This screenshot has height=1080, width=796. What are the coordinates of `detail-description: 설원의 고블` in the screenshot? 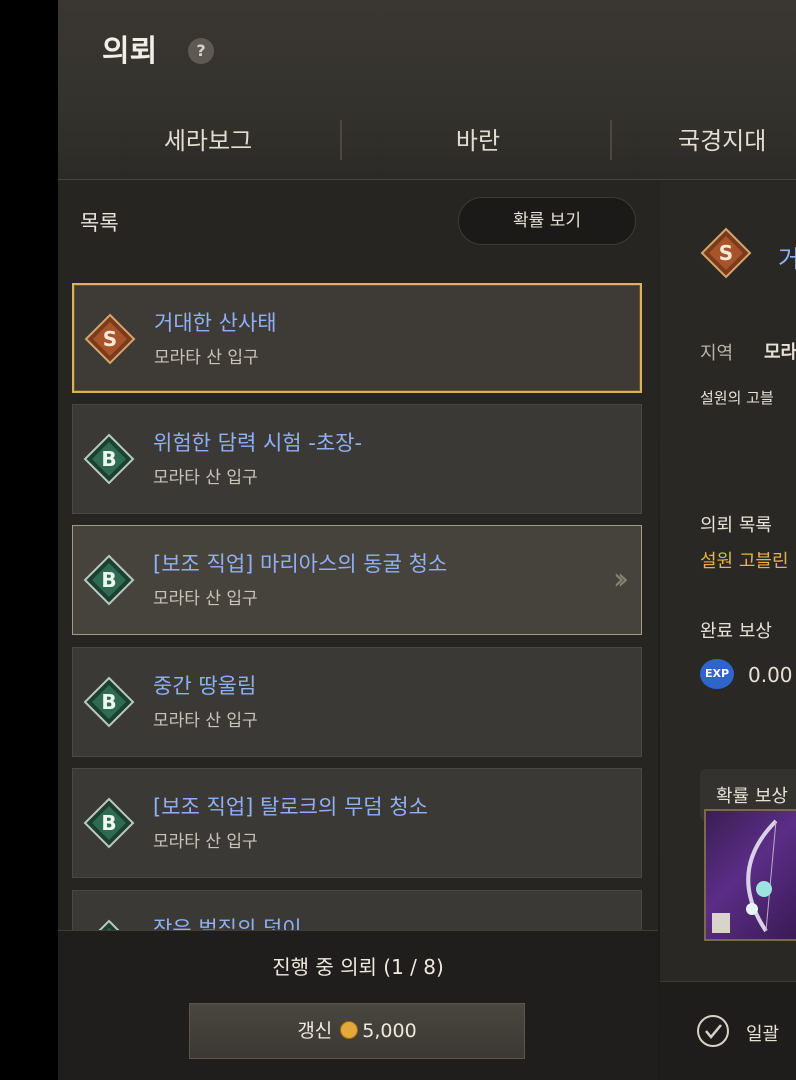 It's located at (737, 398).